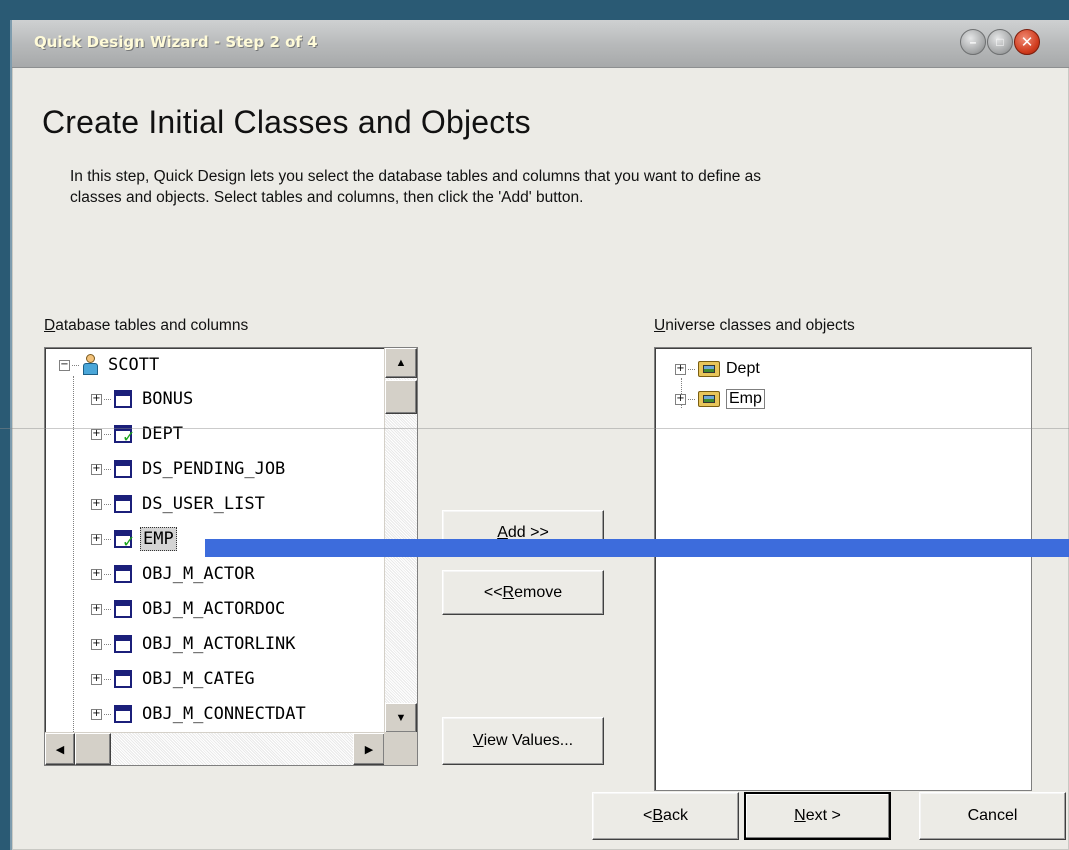  What do you see at coordinates (176, 42) in the screenshot?
I see `window-title: Quick Design Wizard - Step 2 of 4` at bounding box center [176, 42].